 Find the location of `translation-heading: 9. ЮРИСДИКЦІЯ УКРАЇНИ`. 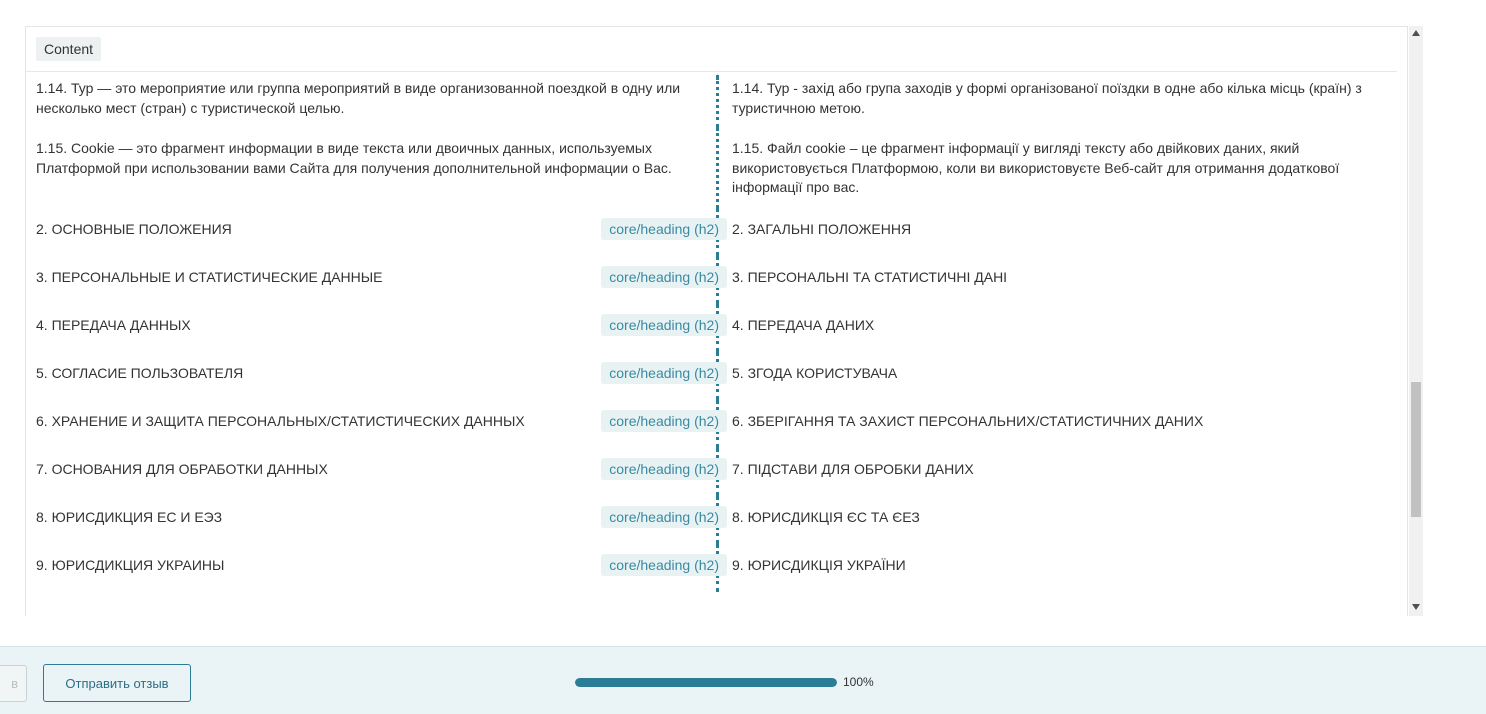

translation-heading: 9. ЮРИСДИКЦІЯ УКРАЇНИ is located at coordinates (1059, 566).